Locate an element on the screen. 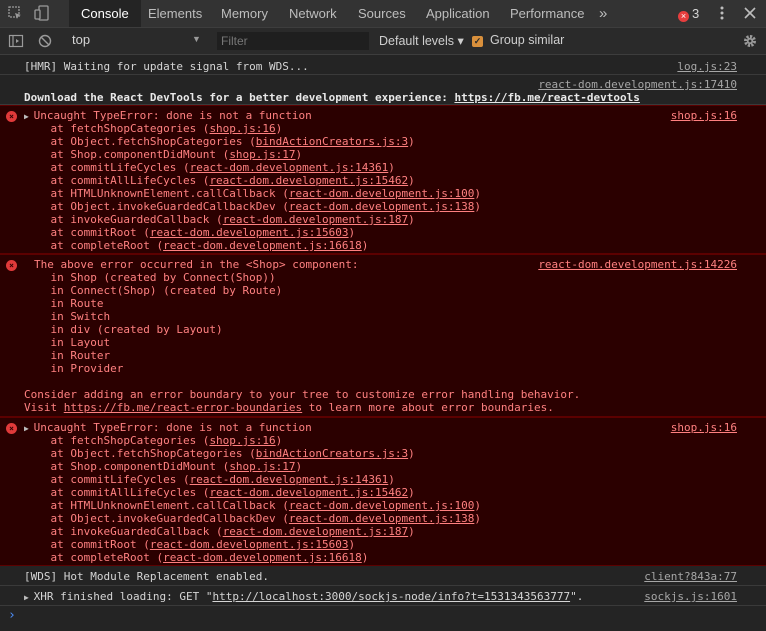 The height and width of the screenshot is (631, 766). error-count-badge: × 3 is located at coordinates (688, 13).